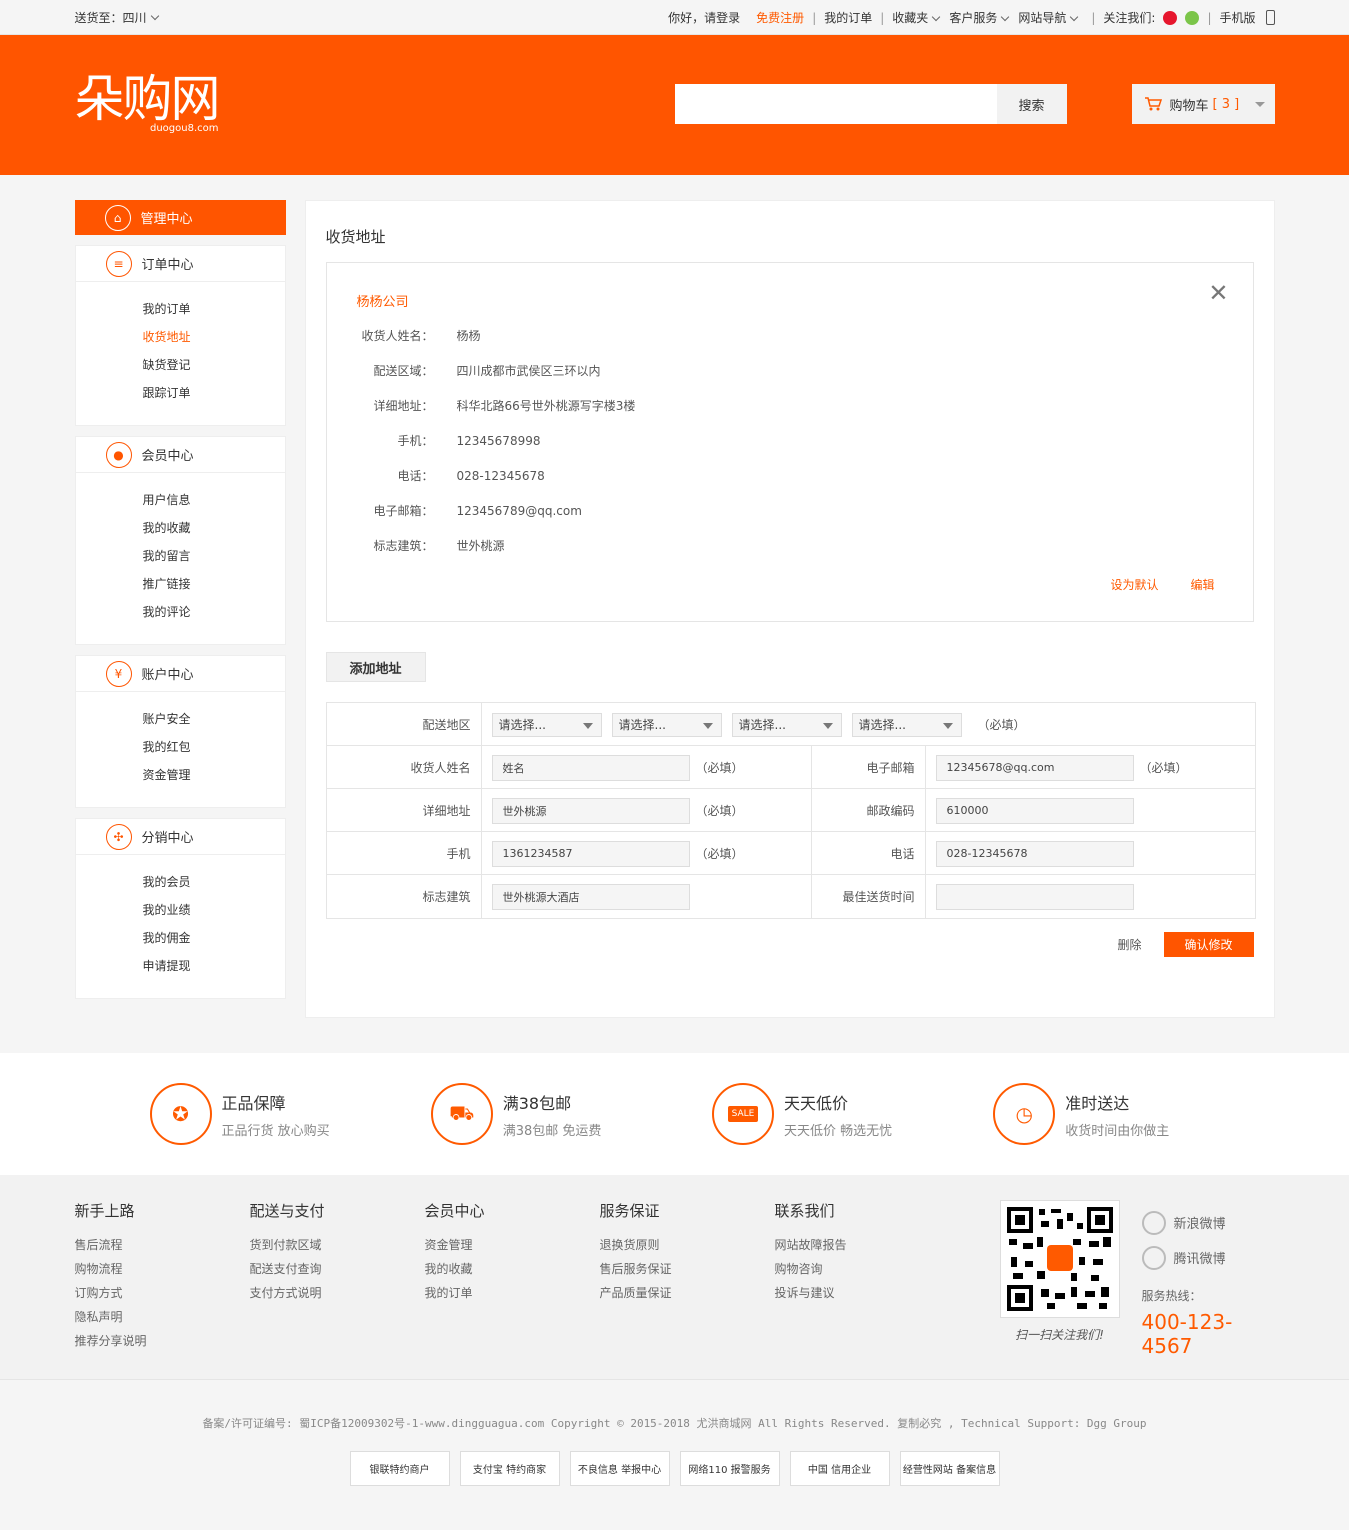 This screenshot has height=1530, width=1349. Describe the element at coordinates (1129, 944) in the screenshot. I see `delete-link: 删除` at that location.